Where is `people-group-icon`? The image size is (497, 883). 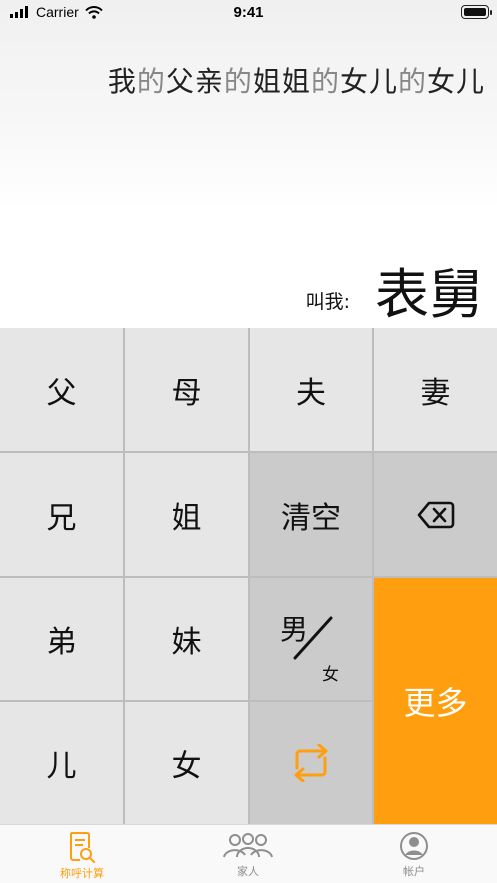 people-group-icon is located at coordinates (248, 845).